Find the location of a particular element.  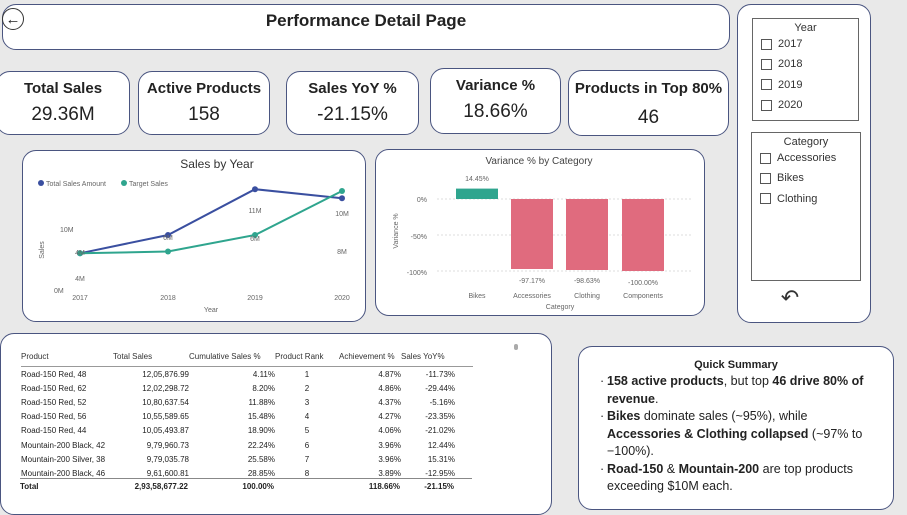

cell-rank: 6 is located at coordinates (307, 445).